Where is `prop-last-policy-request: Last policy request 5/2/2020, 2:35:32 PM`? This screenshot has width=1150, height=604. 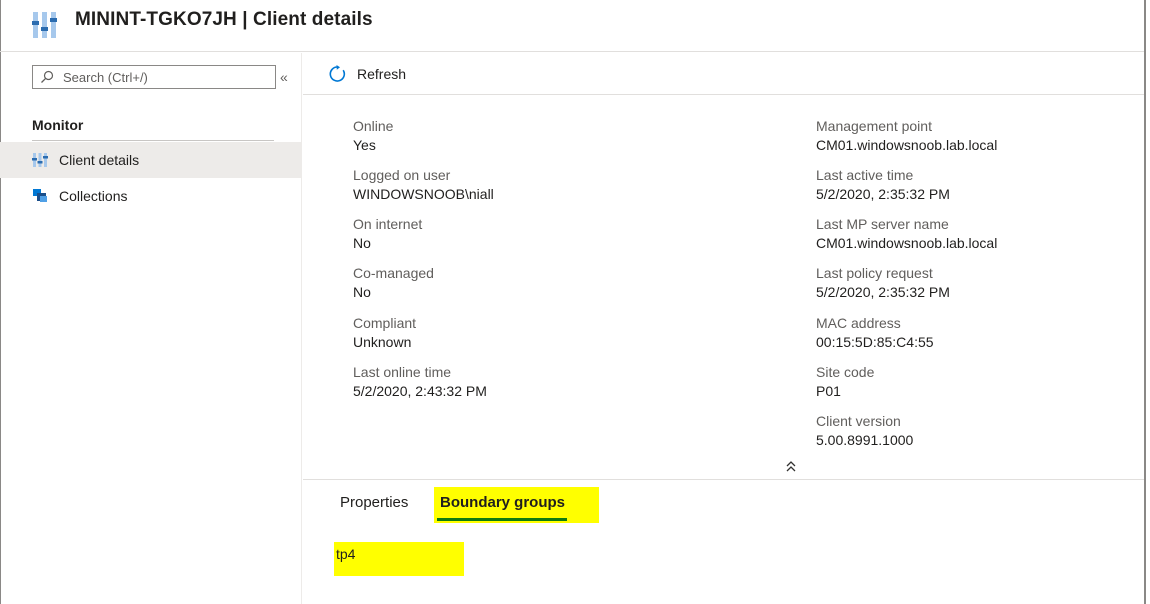 prop-last-policy-request: Last policy request 5/2/2020, 2:35:32 PM is located at coordinates (883, 283).